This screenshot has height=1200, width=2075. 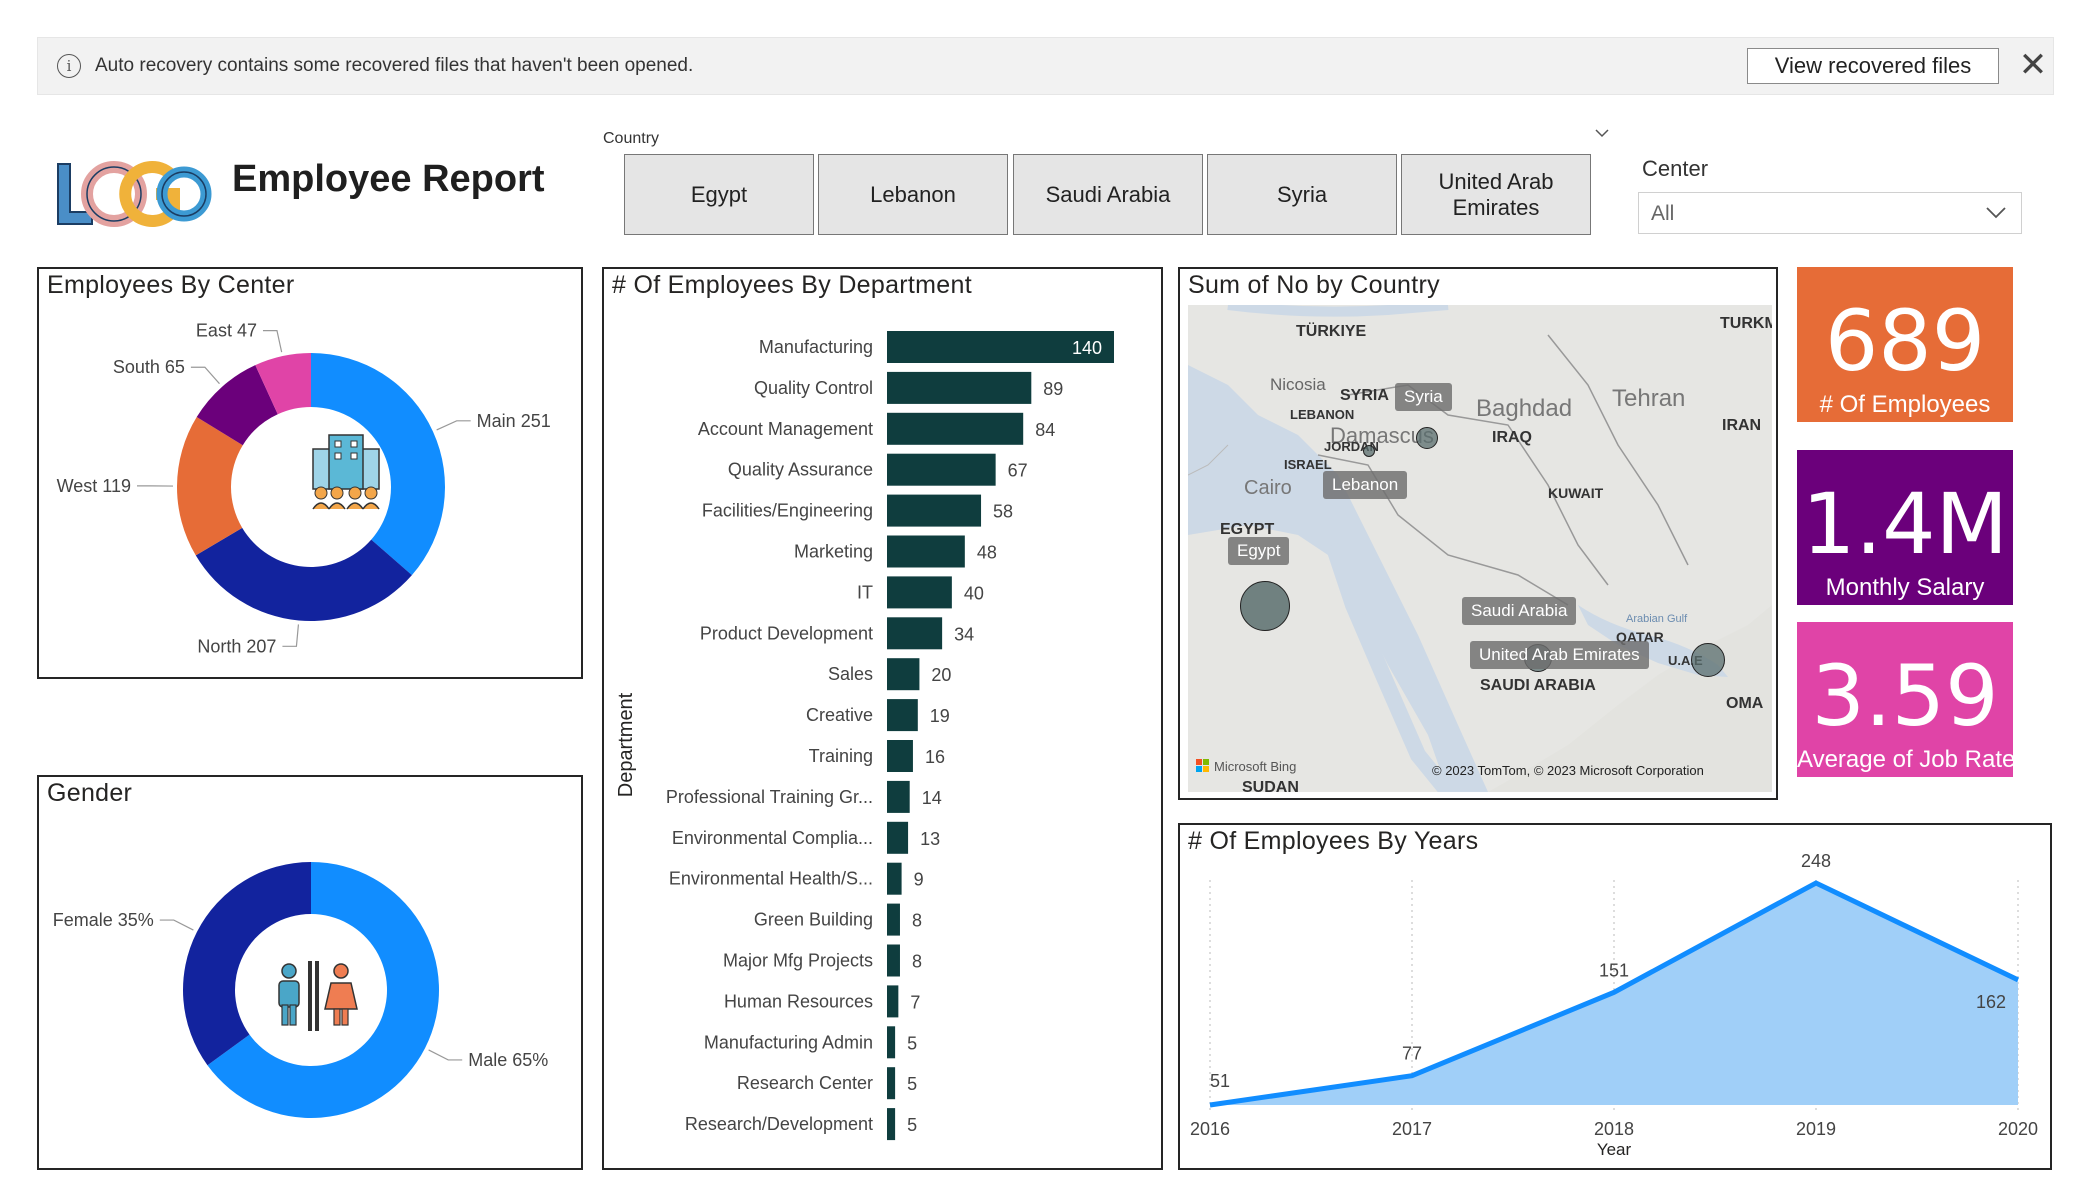 I want to click on data-label: 58, so click(x=1003, y=512).